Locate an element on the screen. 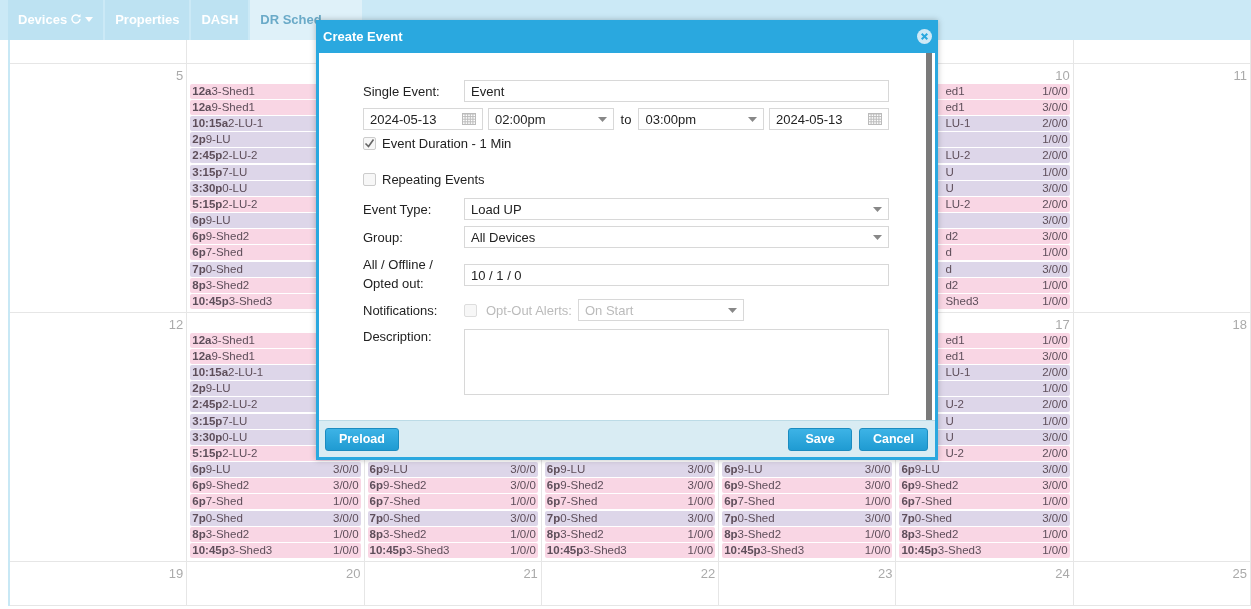 Image resolution: width=1251 pixels, height=609 pixels. to-label: to is located at coordinates (626, 119).